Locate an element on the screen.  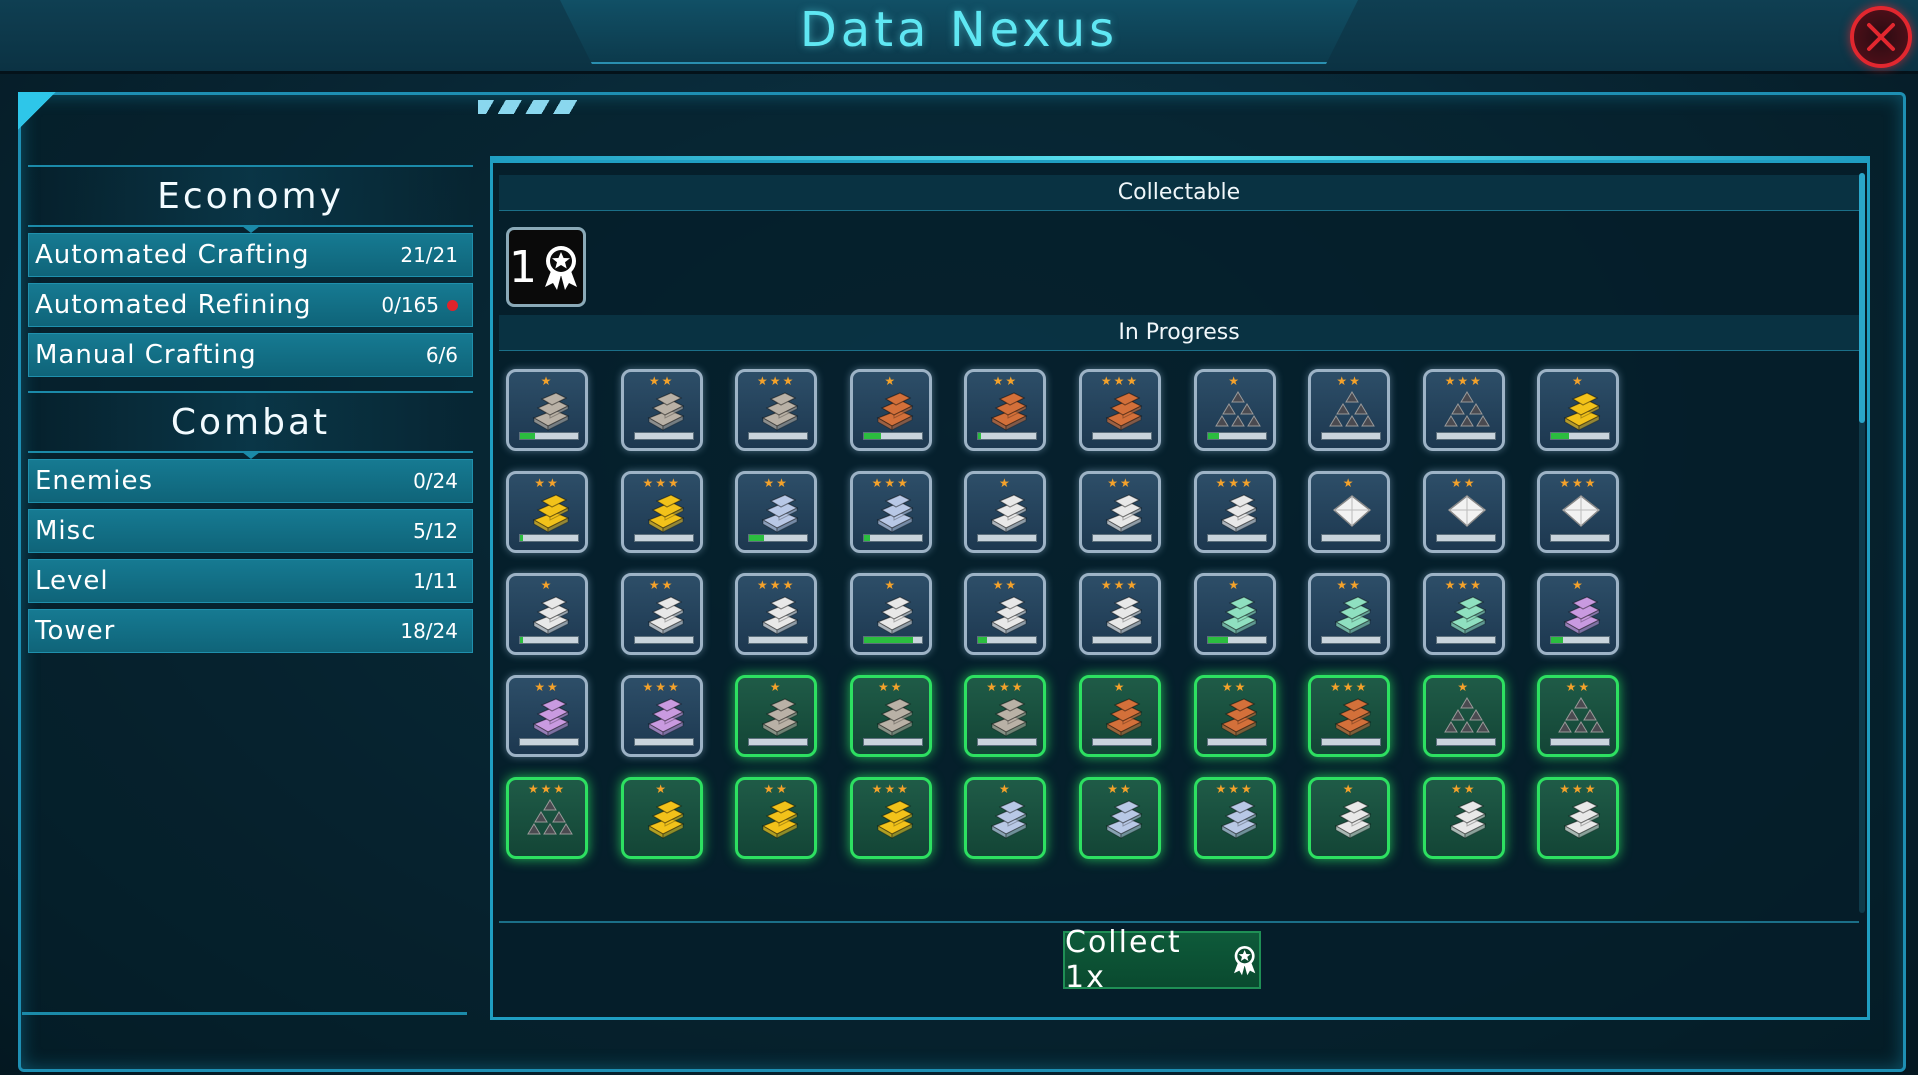
category-item-misc: Misc 5/12 is located at coordinates (250, 531).